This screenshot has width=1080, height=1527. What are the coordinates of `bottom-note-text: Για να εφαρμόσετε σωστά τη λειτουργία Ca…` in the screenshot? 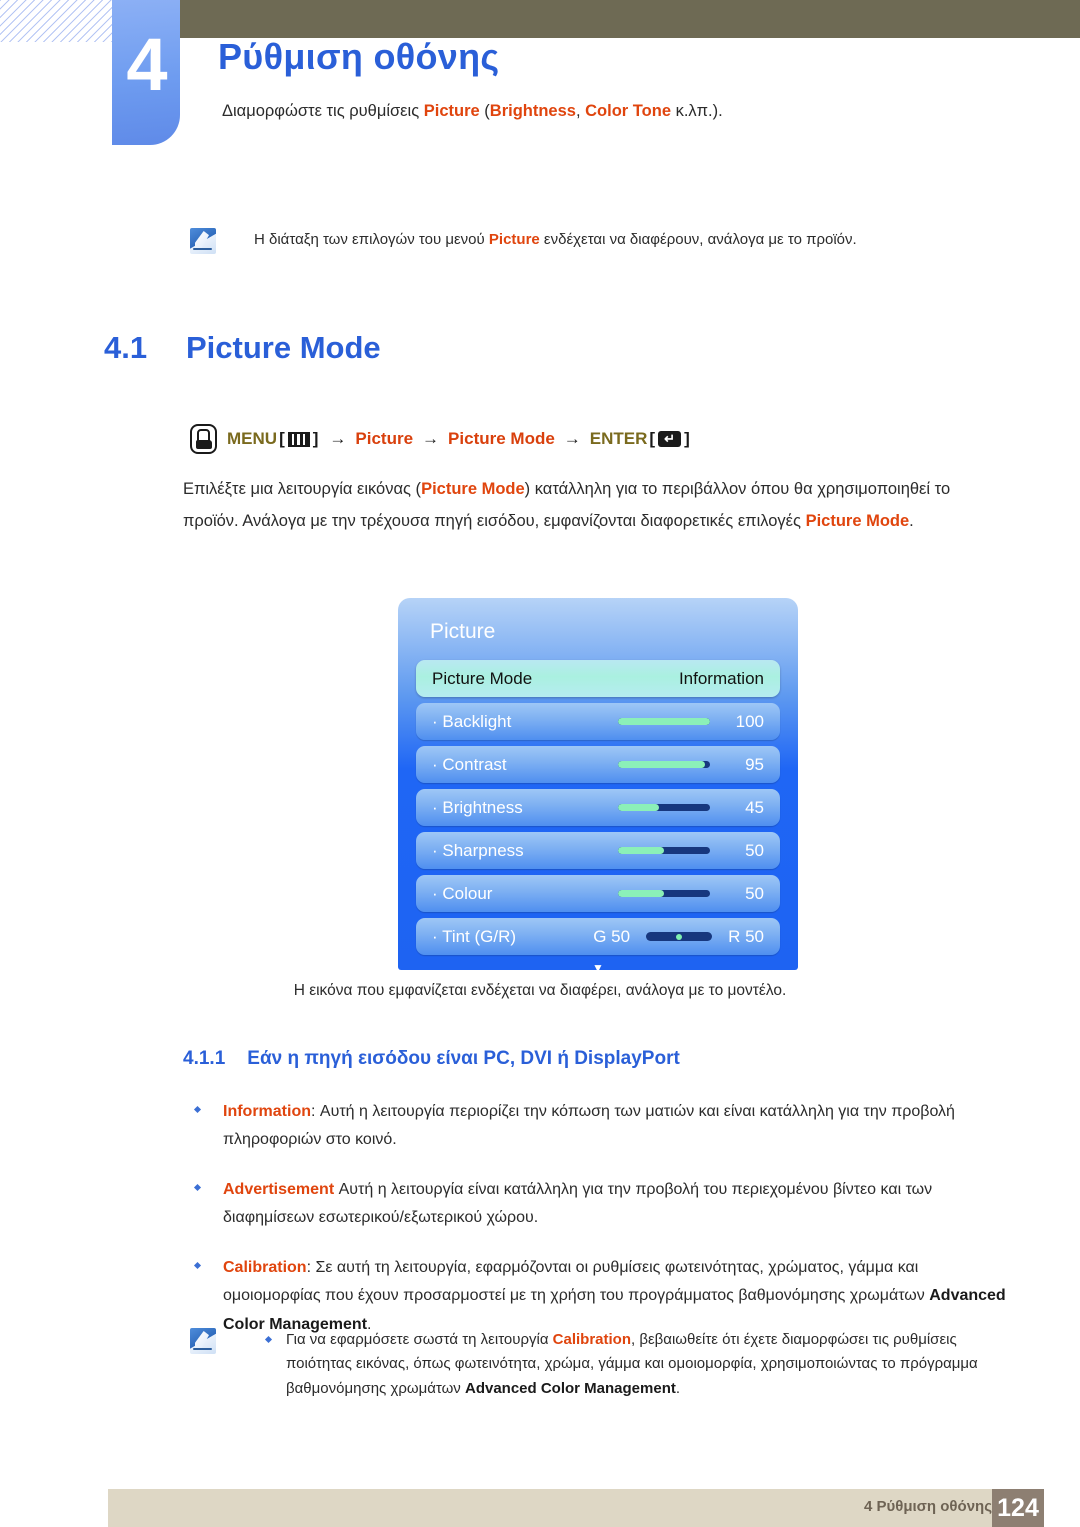 It's located at (638, 1364).